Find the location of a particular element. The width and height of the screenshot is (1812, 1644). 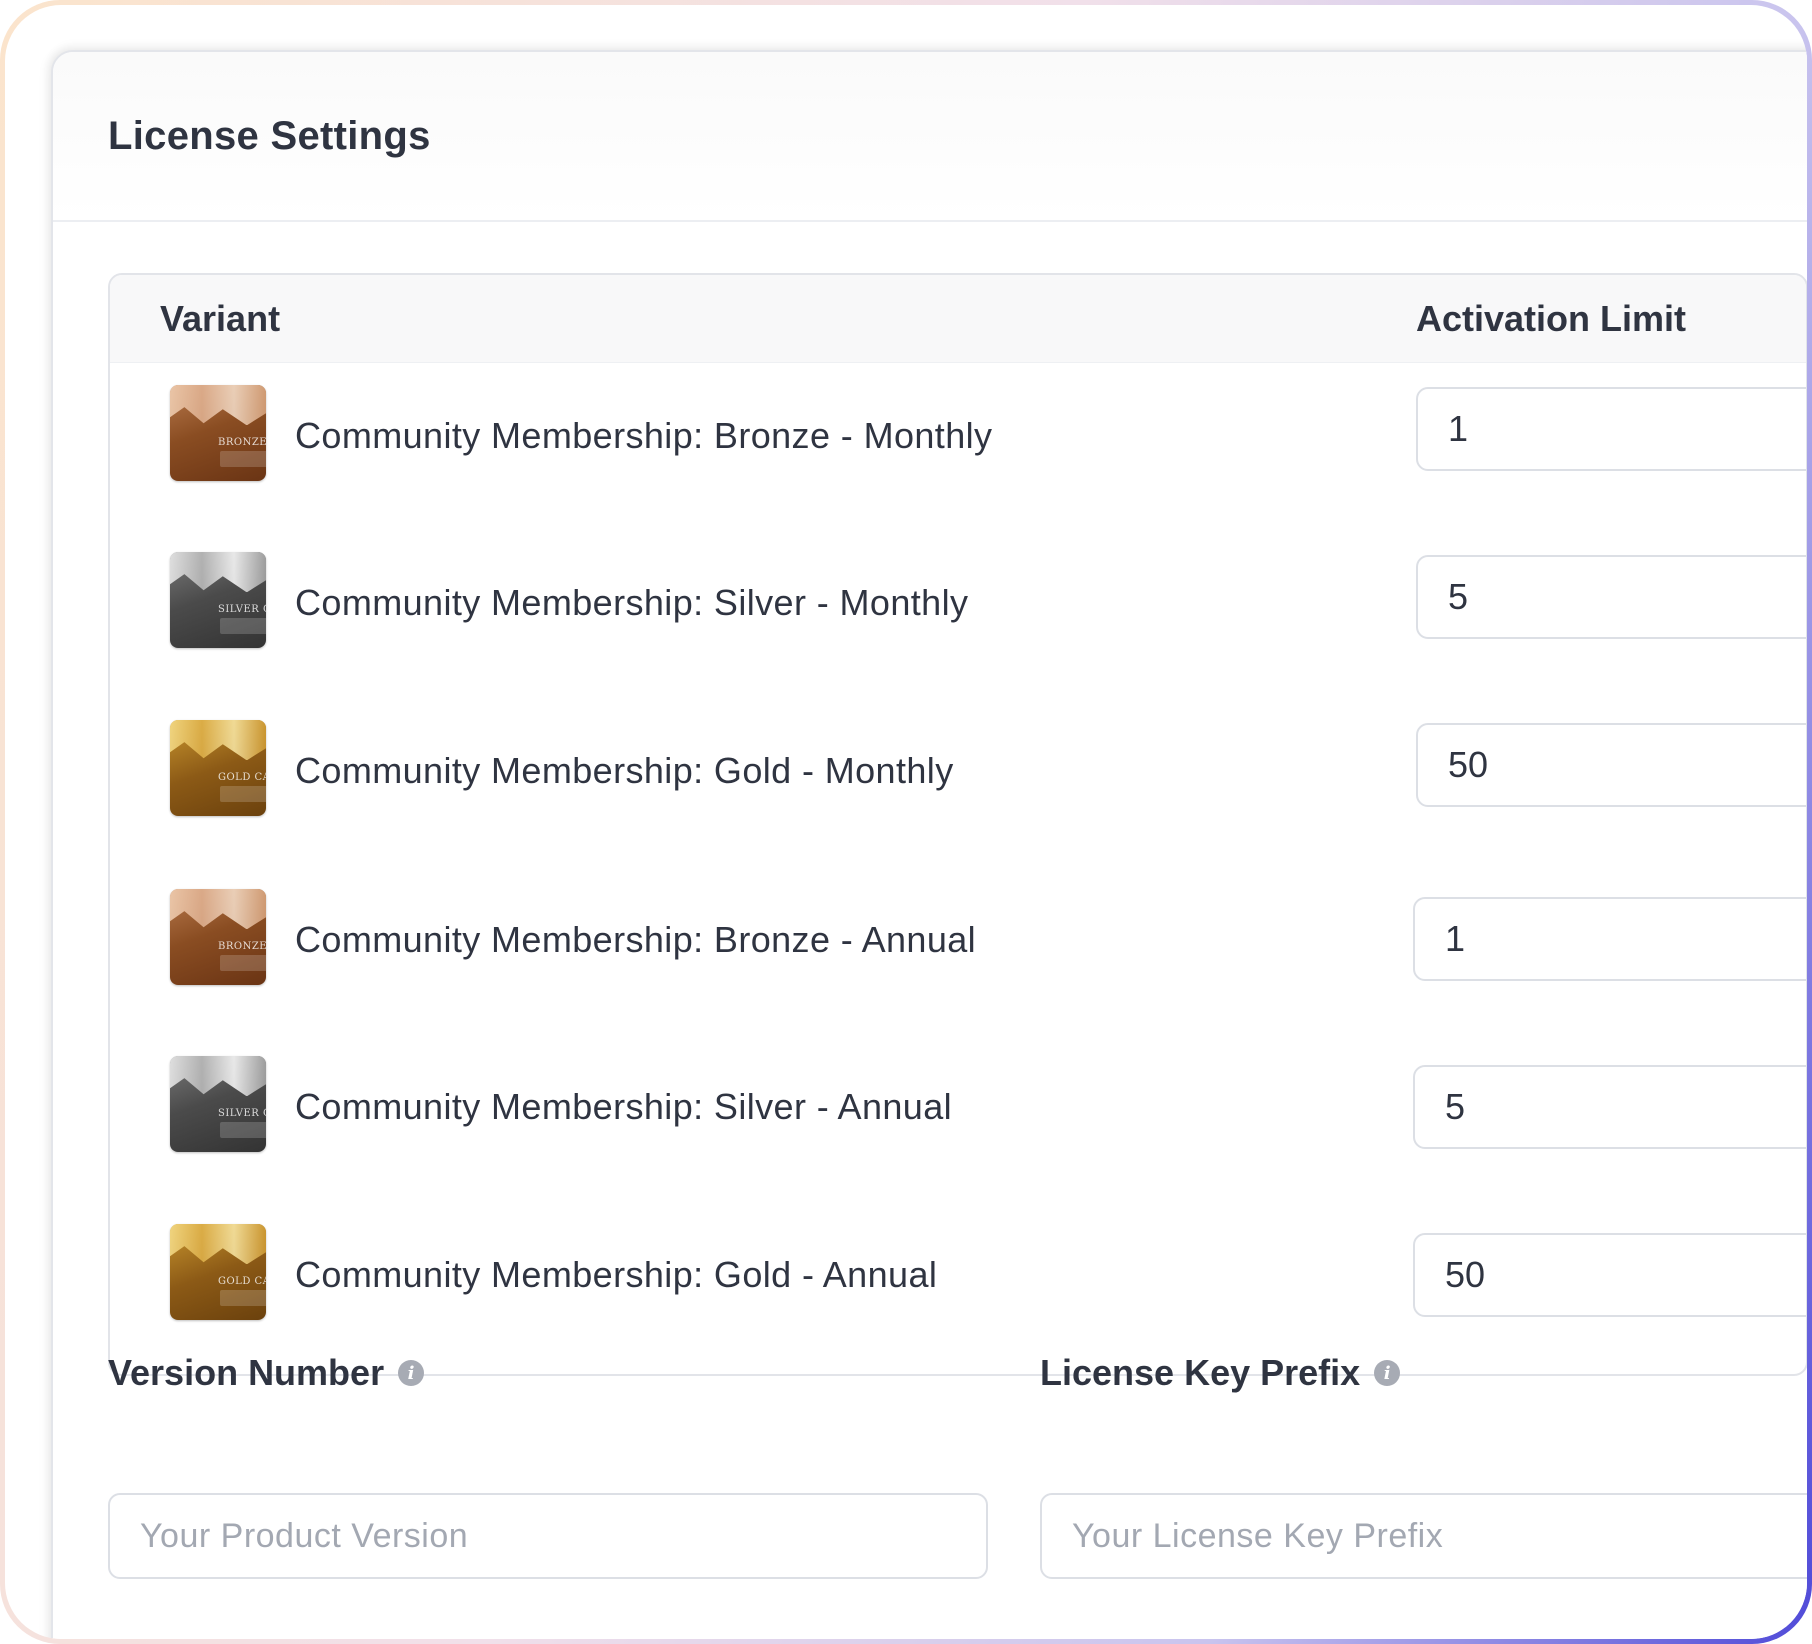

version-number-label: Version Number i is located at coordinates (266, 1373).